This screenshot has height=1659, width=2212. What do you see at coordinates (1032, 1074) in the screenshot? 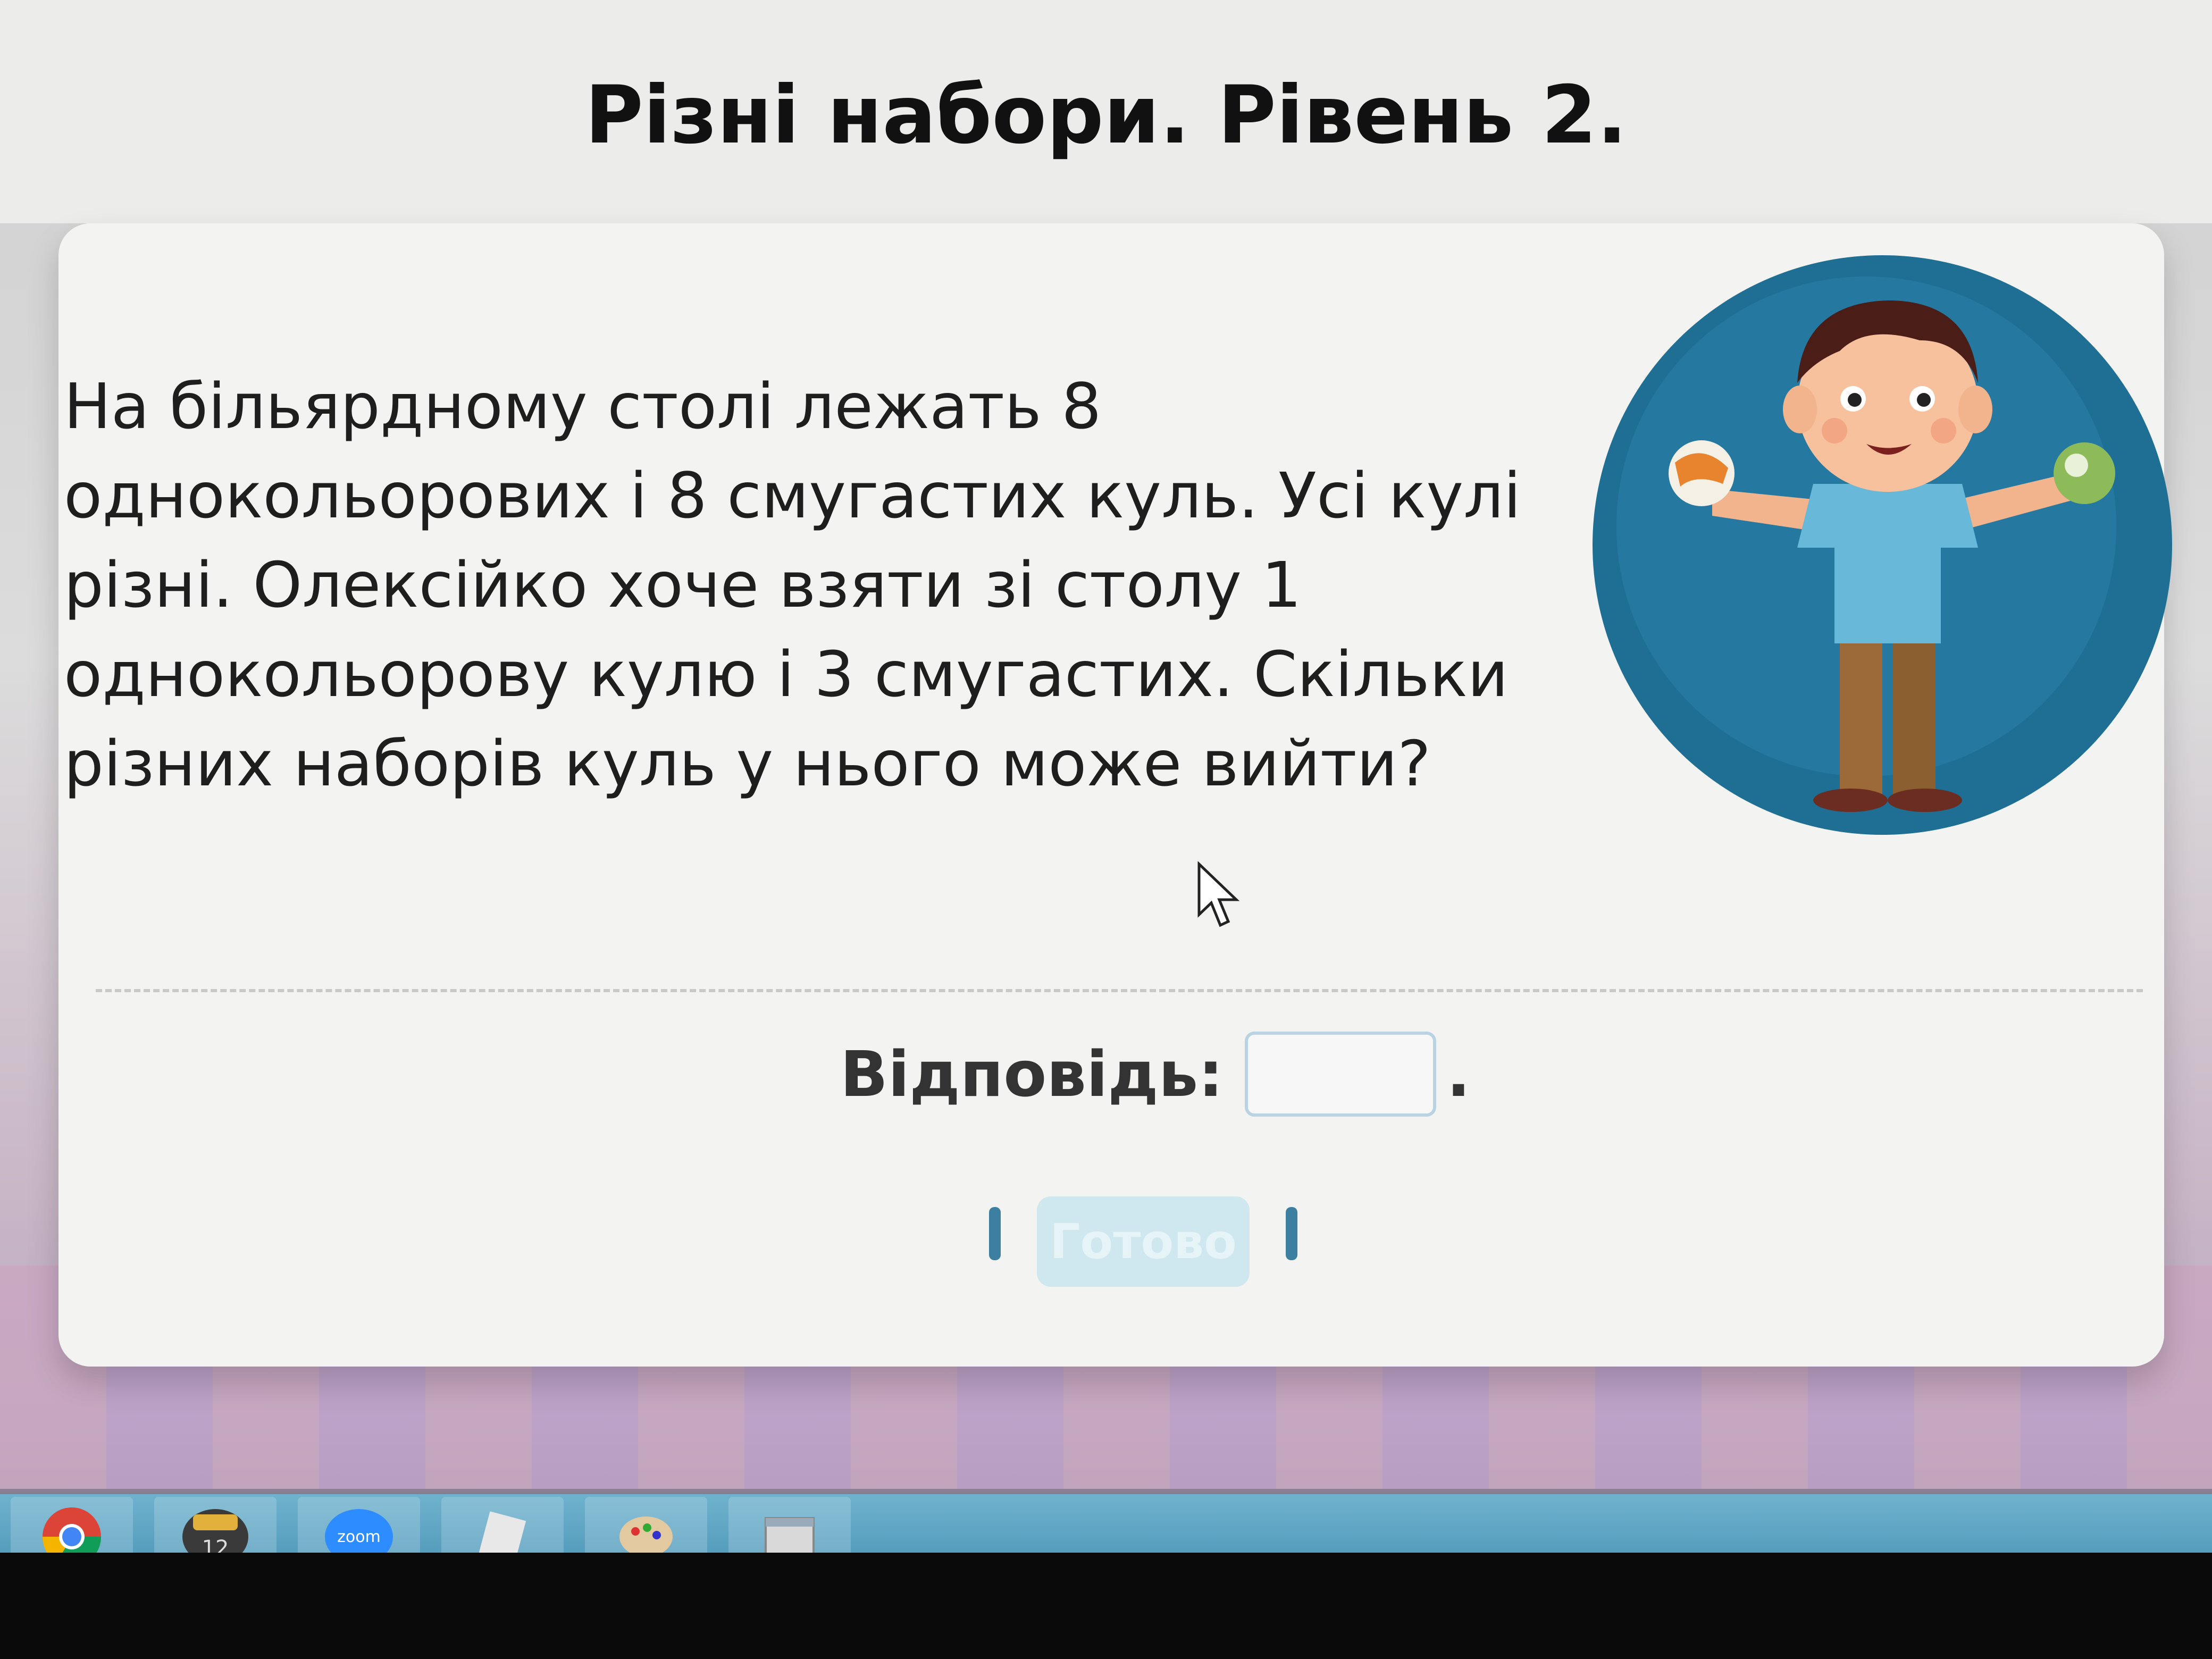
I see `answer-label: Відповідь:` at bounding box center [1032, 1074].